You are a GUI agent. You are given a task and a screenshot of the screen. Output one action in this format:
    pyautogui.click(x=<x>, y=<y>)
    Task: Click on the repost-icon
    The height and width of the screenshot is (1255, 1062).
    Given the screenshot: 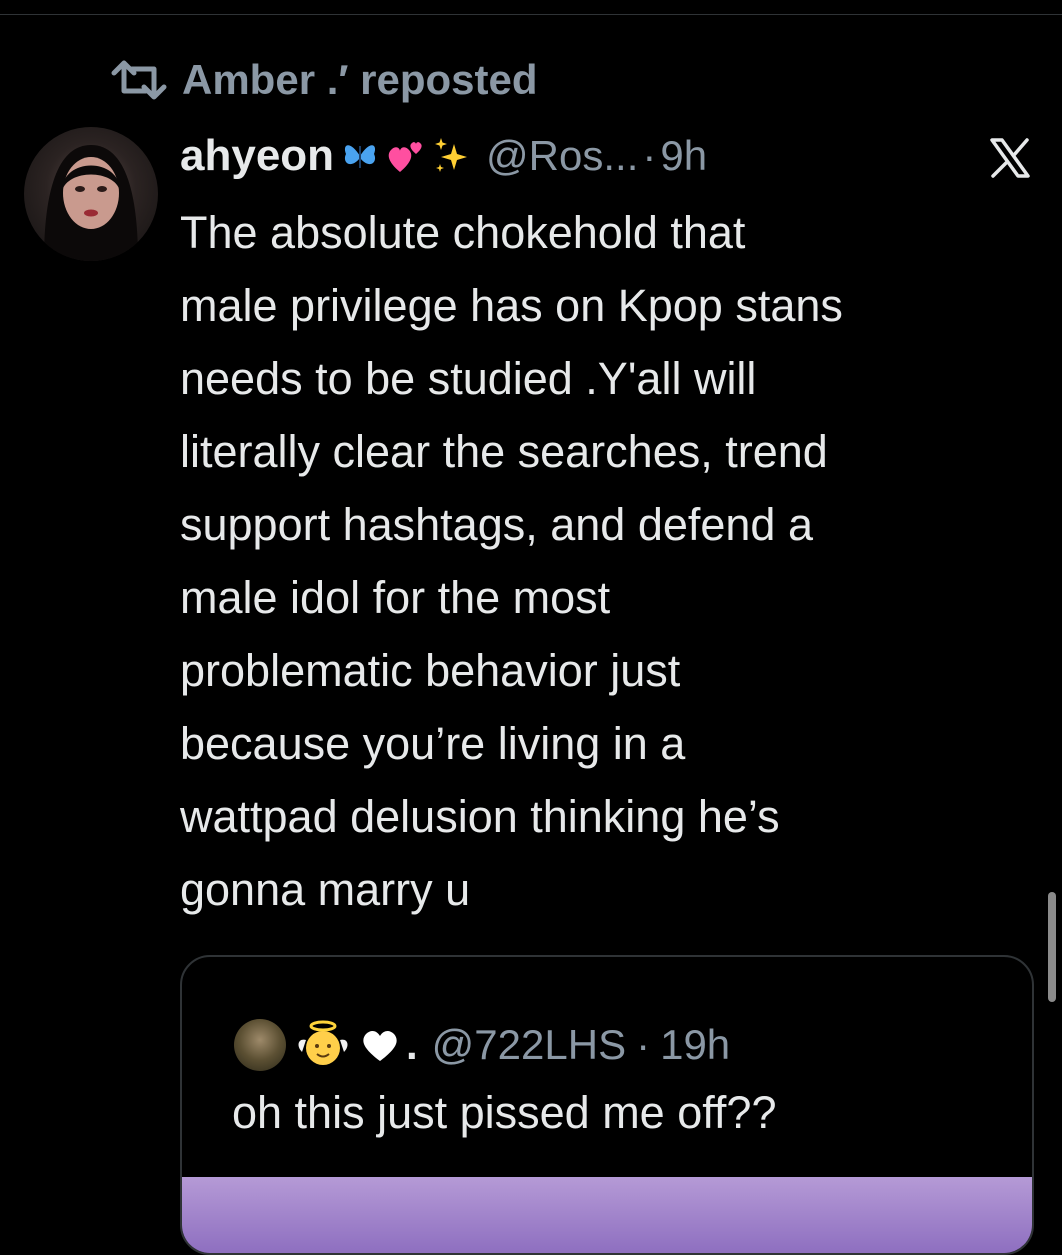 What is the action you would take?
    pyautogui.click(x=139, y=80)
    